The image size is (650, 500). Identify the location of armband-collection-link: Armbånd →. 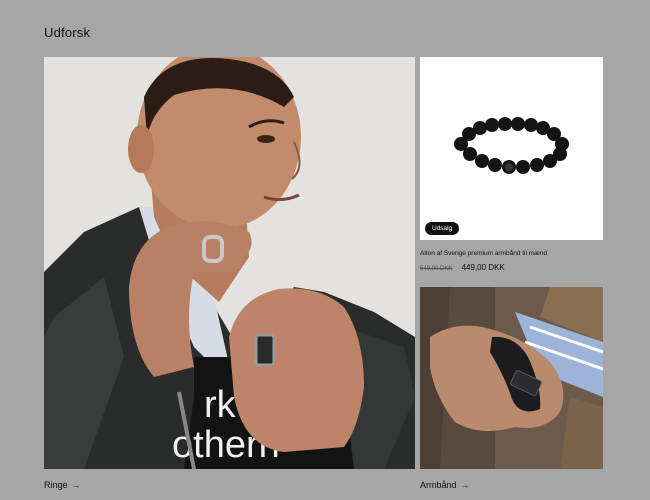
(445, 485).